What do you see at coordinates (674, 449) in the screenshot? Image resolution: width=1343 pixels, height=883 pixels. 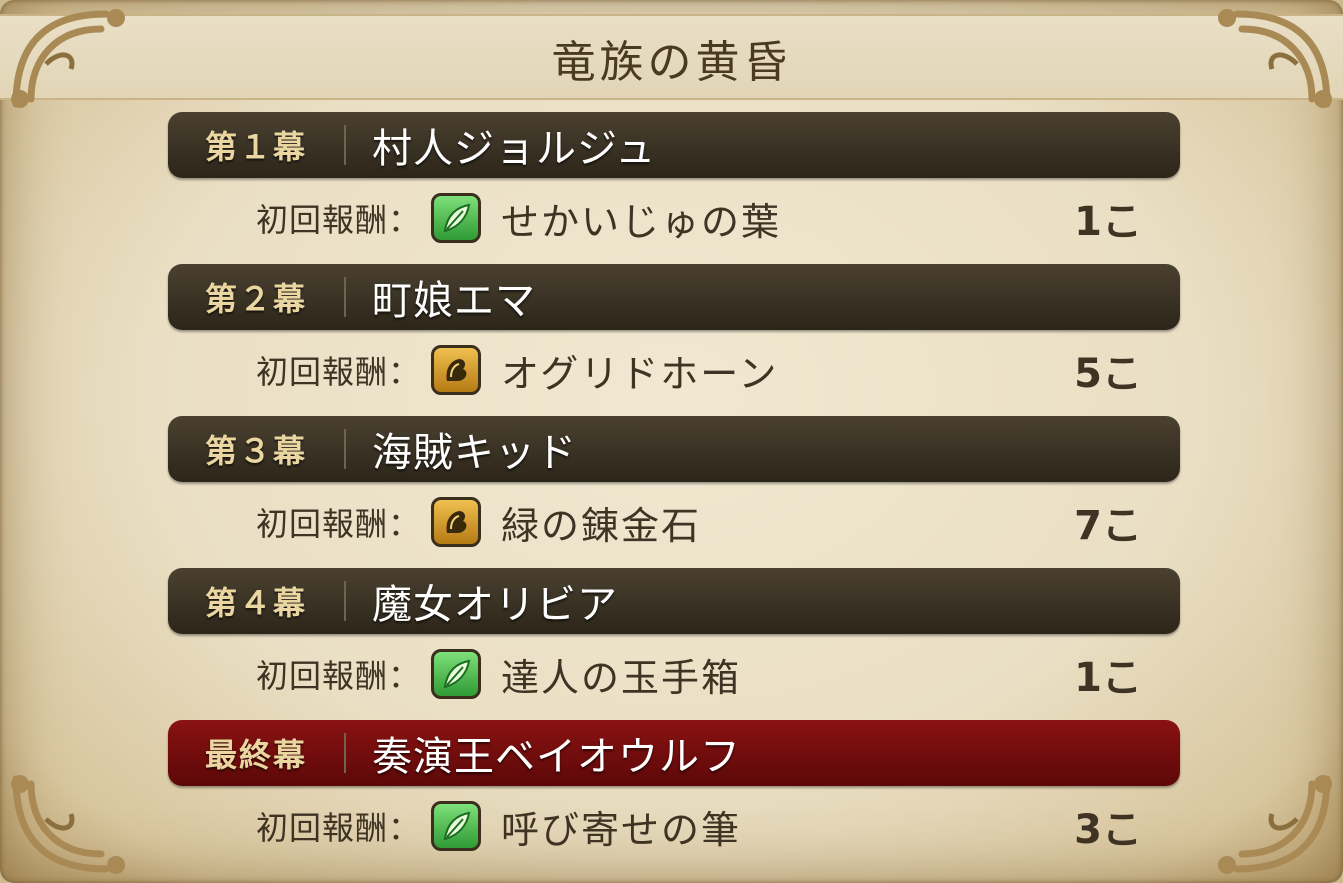 I see `chapter-bar: 第３幕 海賊キッド` at bounding box center [674, 449].